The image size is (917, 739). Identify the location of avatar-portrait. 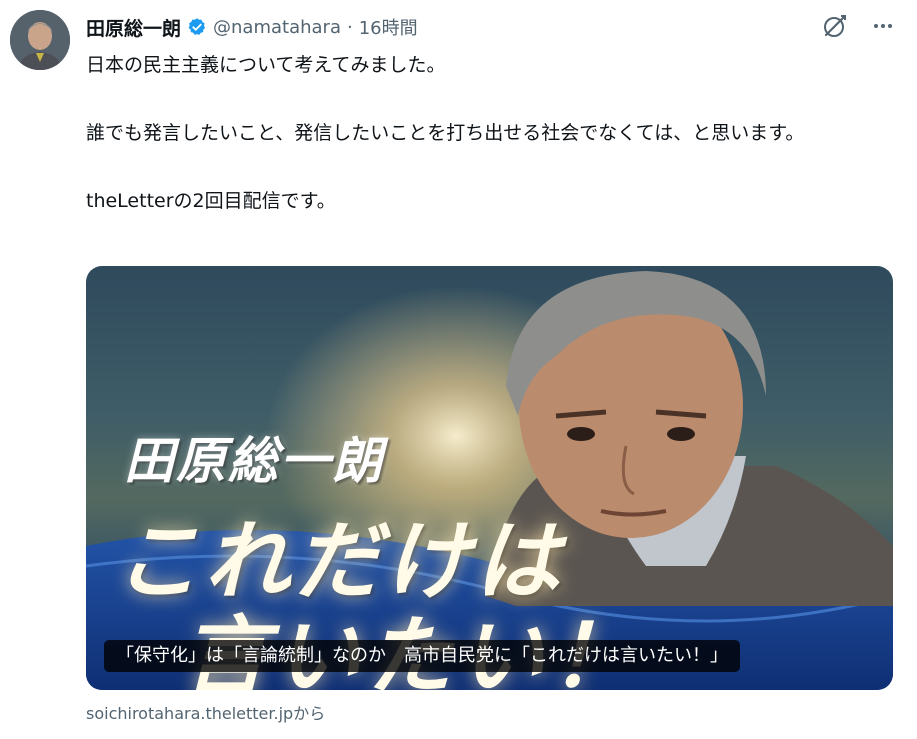
(40, 40).